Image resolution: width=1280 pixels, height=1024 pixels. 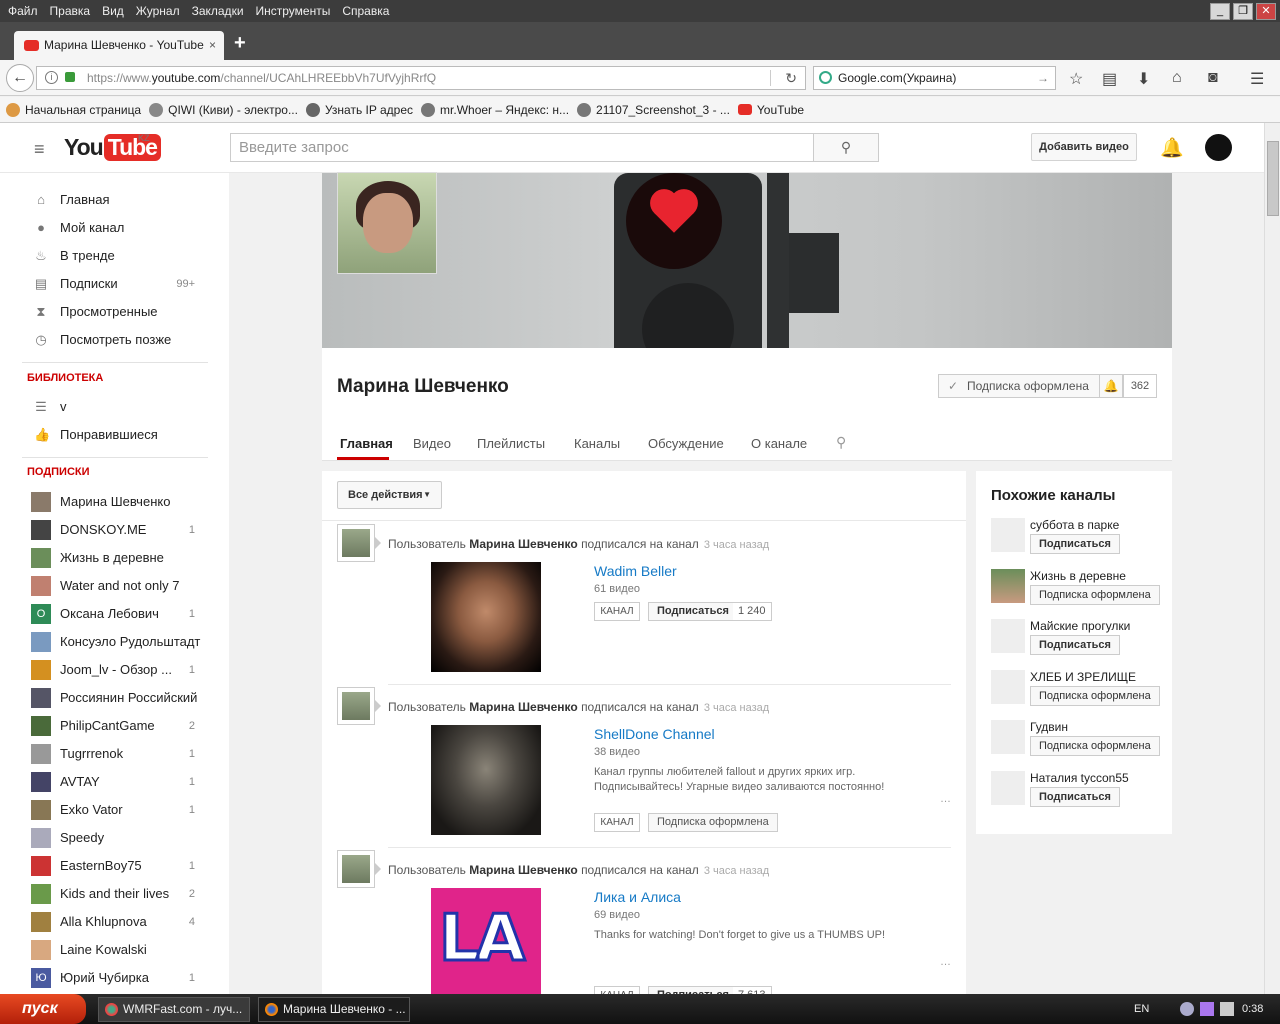 What do you see at coordinates (1049, 727) in the screenshot?
I see `related-channel-name: Гудвин` at bounding box center [1049, 727].